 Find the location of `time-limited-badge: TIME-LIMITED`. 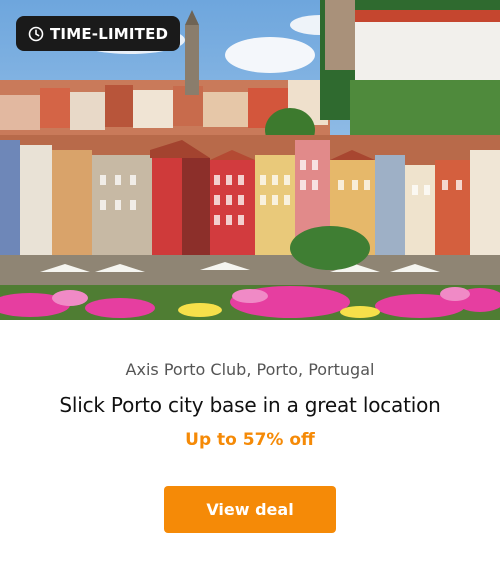

time-limited-badge: TIME-LIMITED is located at coordinates (98, 33).